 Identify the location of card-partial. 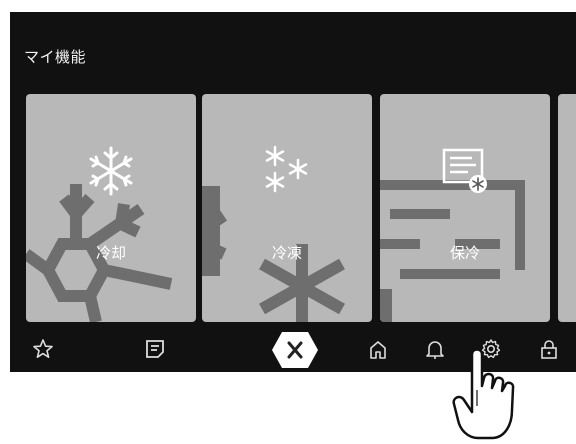
(567, 208).